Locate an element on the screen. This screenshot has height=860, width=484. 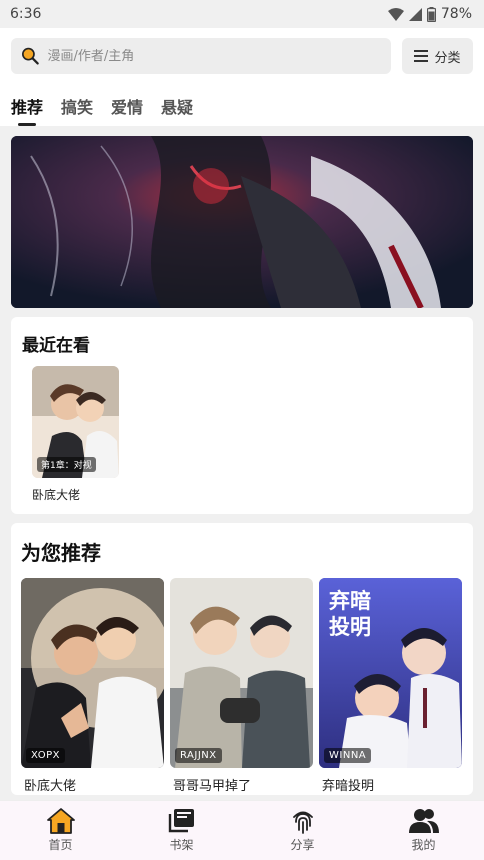
nav-bookshelf: 书架 is located at coordinates (181, 830).